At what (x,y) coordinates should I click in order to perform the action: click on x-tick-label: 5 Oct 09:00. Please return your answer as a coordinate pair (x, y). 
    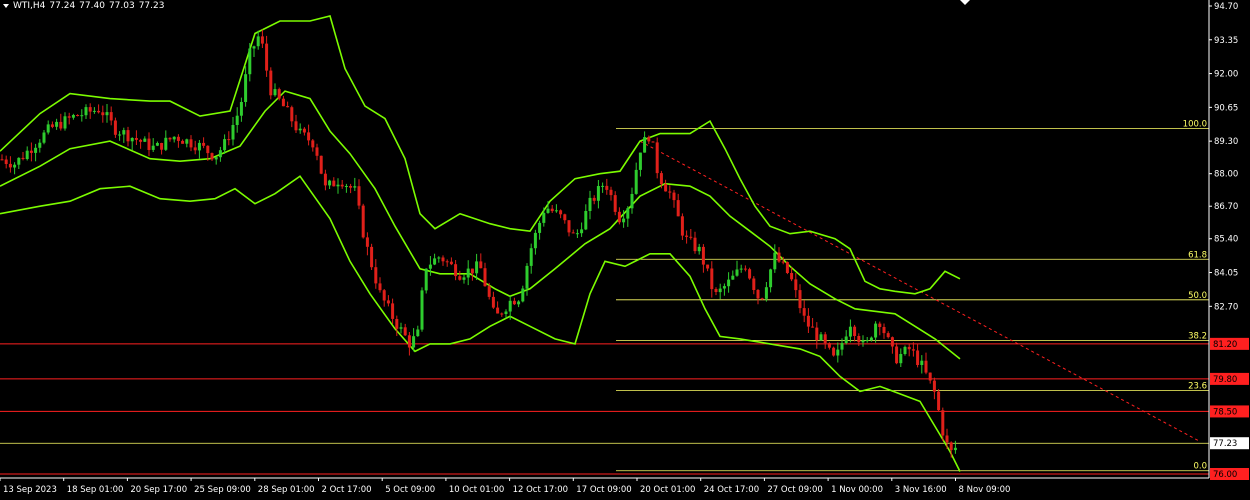
    Looking at the image, I should click on (410, 490).